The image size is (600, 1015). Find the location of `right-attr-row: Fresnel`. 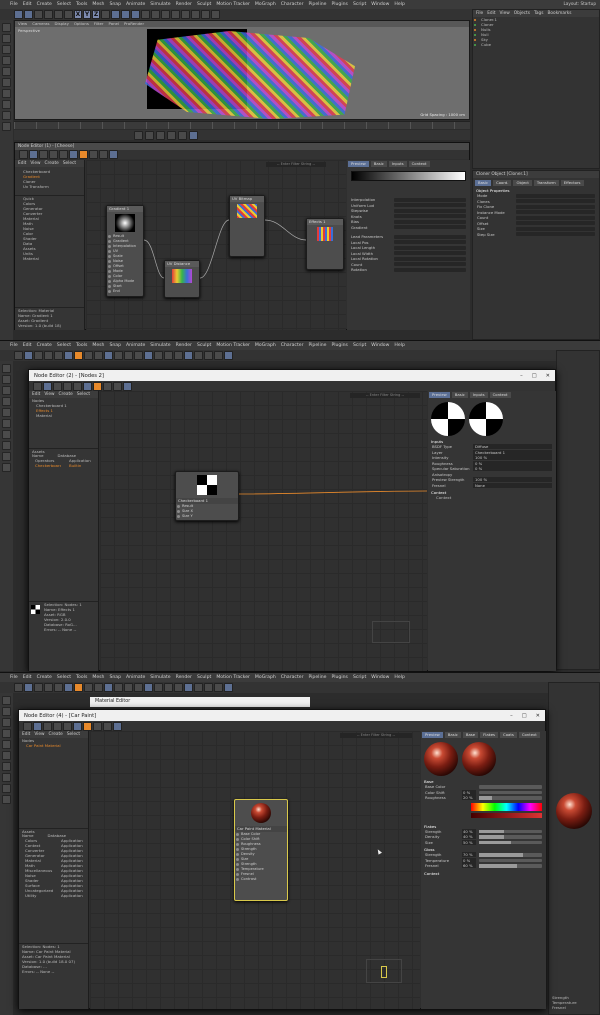

right-attr-row: Fresnel is located at coordinates (574, 1007).